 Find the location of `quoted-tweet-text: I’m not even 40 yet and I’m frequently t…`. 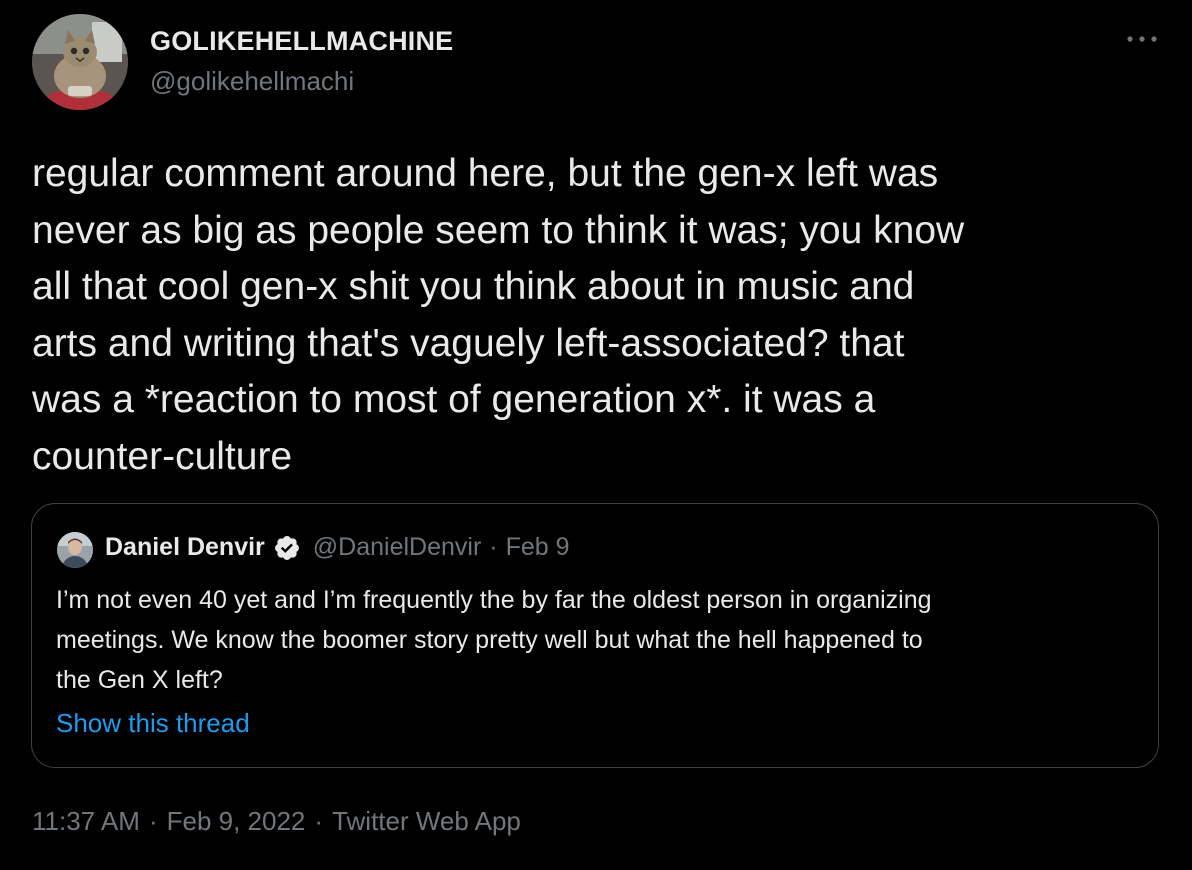

quoted-tweet-text: I’m not even 40 yet and I’m frequently t… is located at coordinates (494, 640).